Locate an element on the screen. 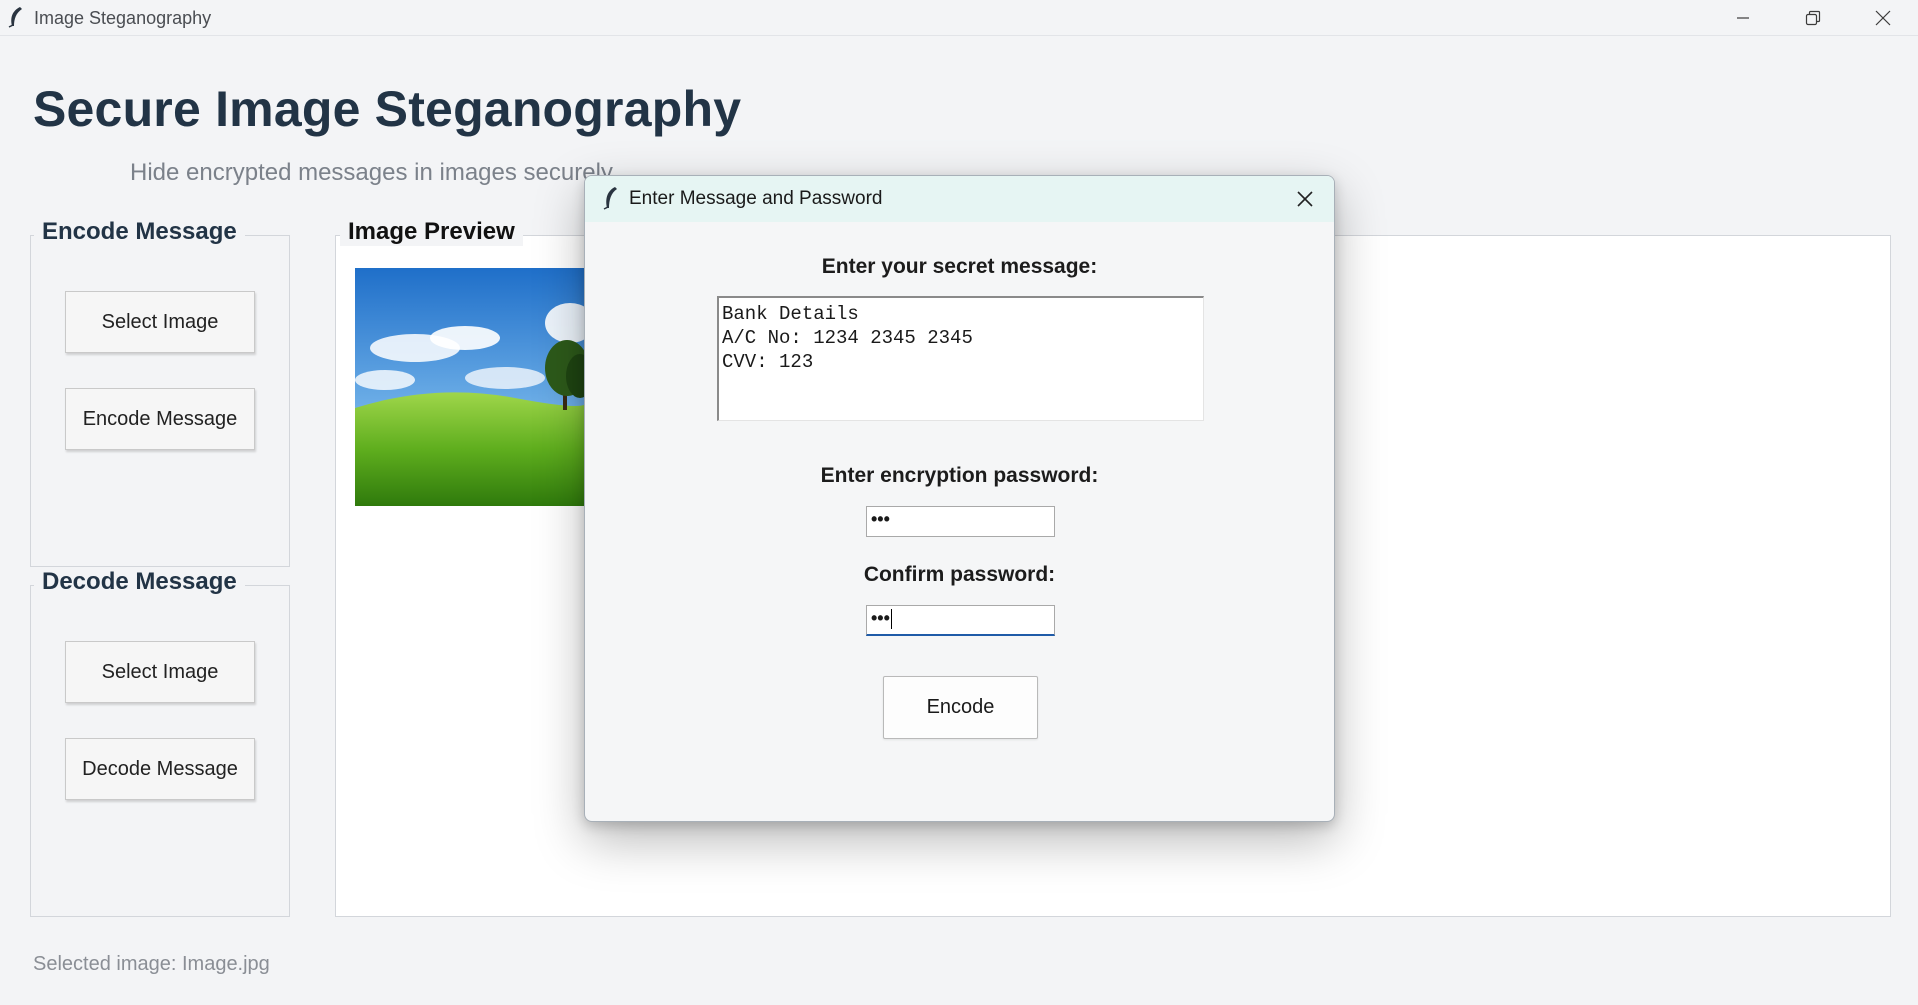  encode-panel-title: Encode Message is located at coordinates (139, 232).